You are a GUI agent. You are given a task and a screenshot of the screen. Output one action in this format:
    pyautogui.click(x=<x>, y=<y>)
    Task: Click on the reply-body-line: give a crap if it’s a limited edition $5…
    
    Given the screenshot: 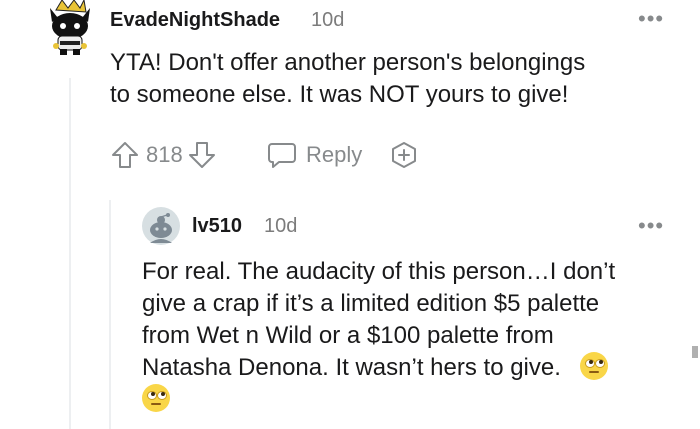 What is the action you would take?
    pyautogui.click(x=371, y=303)
    